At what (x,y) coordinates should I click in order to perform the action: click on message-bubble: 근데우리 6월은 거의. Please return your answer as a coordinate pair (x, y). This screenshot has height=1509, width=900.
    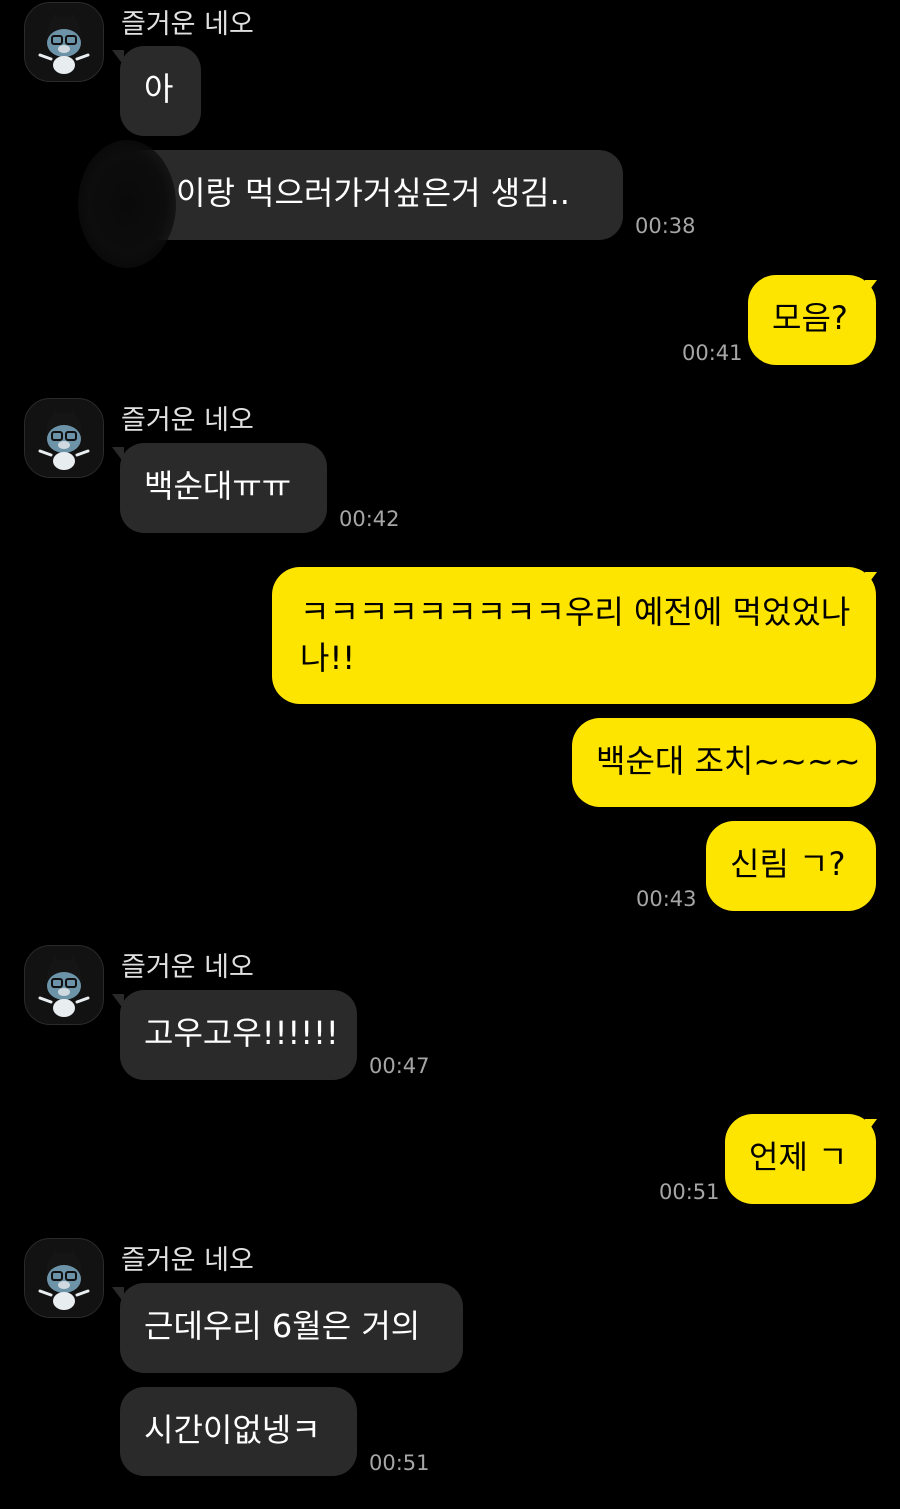
    Looking at the image, I should click on (291, 1328).